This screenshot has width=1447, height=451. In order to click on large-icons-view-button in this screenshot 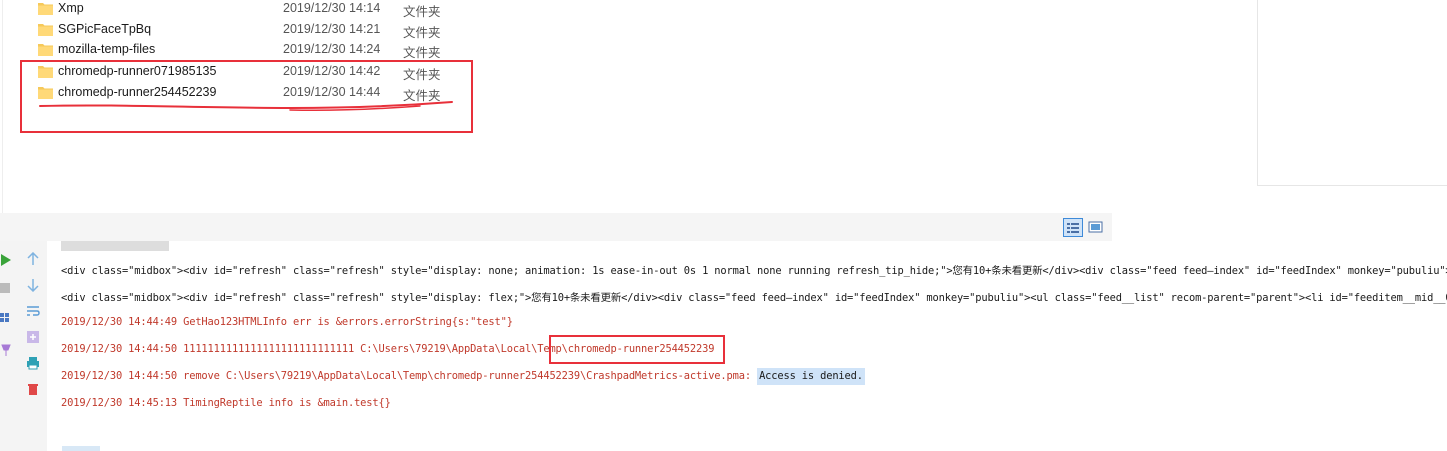, I will do `click(1097, 227)`.